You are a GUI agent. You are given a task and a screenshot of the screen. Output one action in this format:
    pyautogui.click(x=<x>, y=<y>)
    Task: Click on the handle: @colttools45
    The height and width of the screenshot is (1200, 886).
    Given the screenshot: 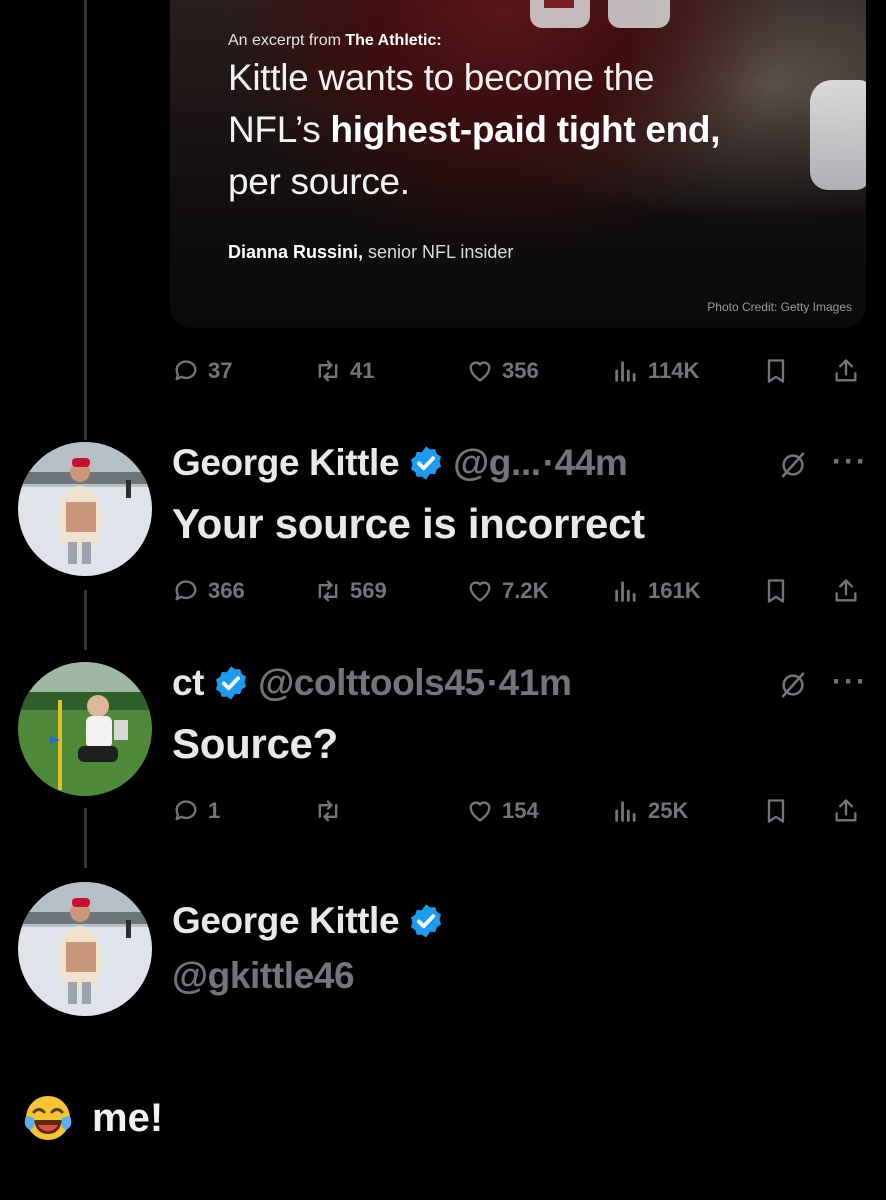 What is the action you would take?
    pyautogui.click(x=371, y=683)
    